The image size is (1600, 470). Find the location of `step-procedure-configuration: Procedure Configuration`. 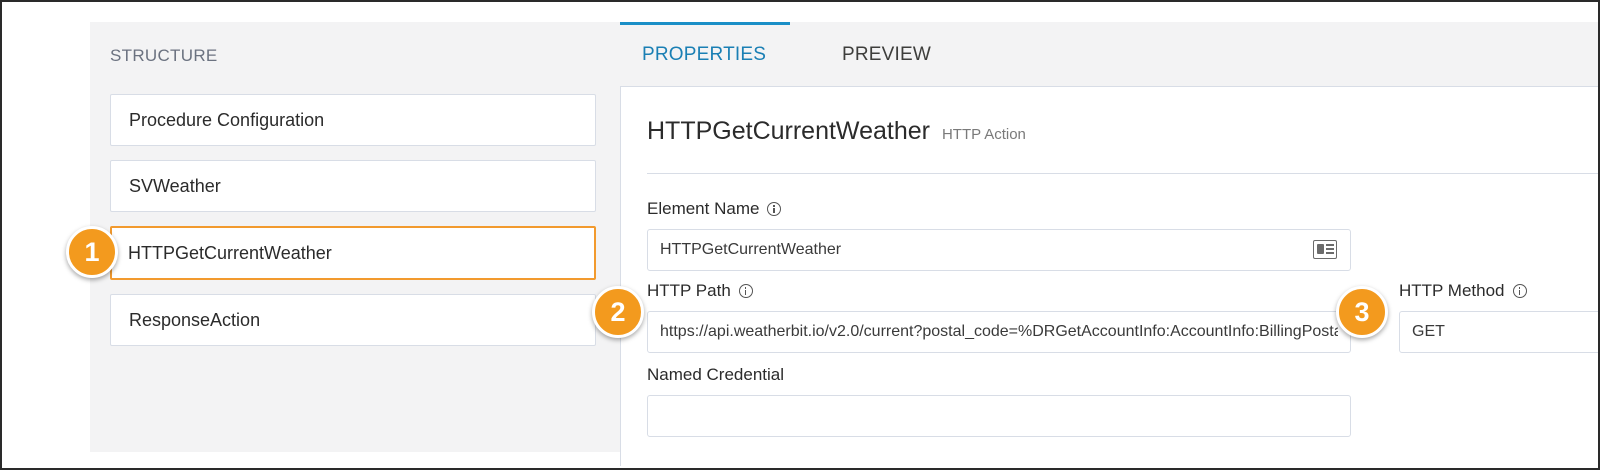

step-procedure-configuration: Procedure Configuration is located at coordinates (353, 120).